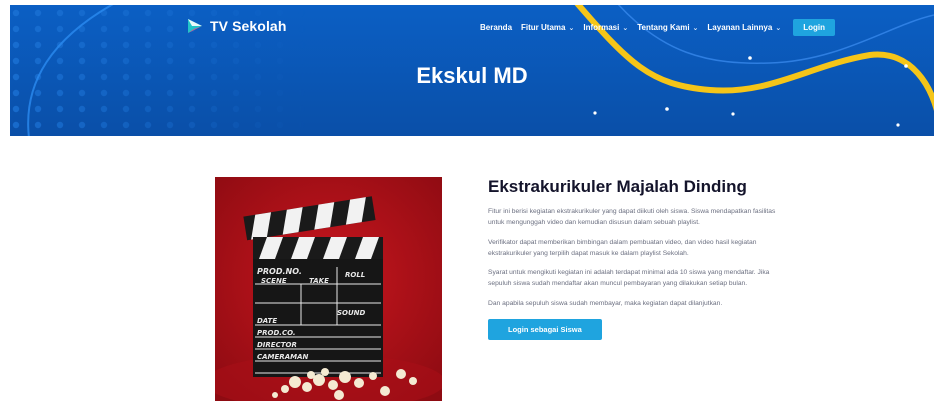 This screenshot has width=934, height=401. Describe the element at coordinates (601, 27) in the screenshot. I see `nav-label: Informasi` at that location.